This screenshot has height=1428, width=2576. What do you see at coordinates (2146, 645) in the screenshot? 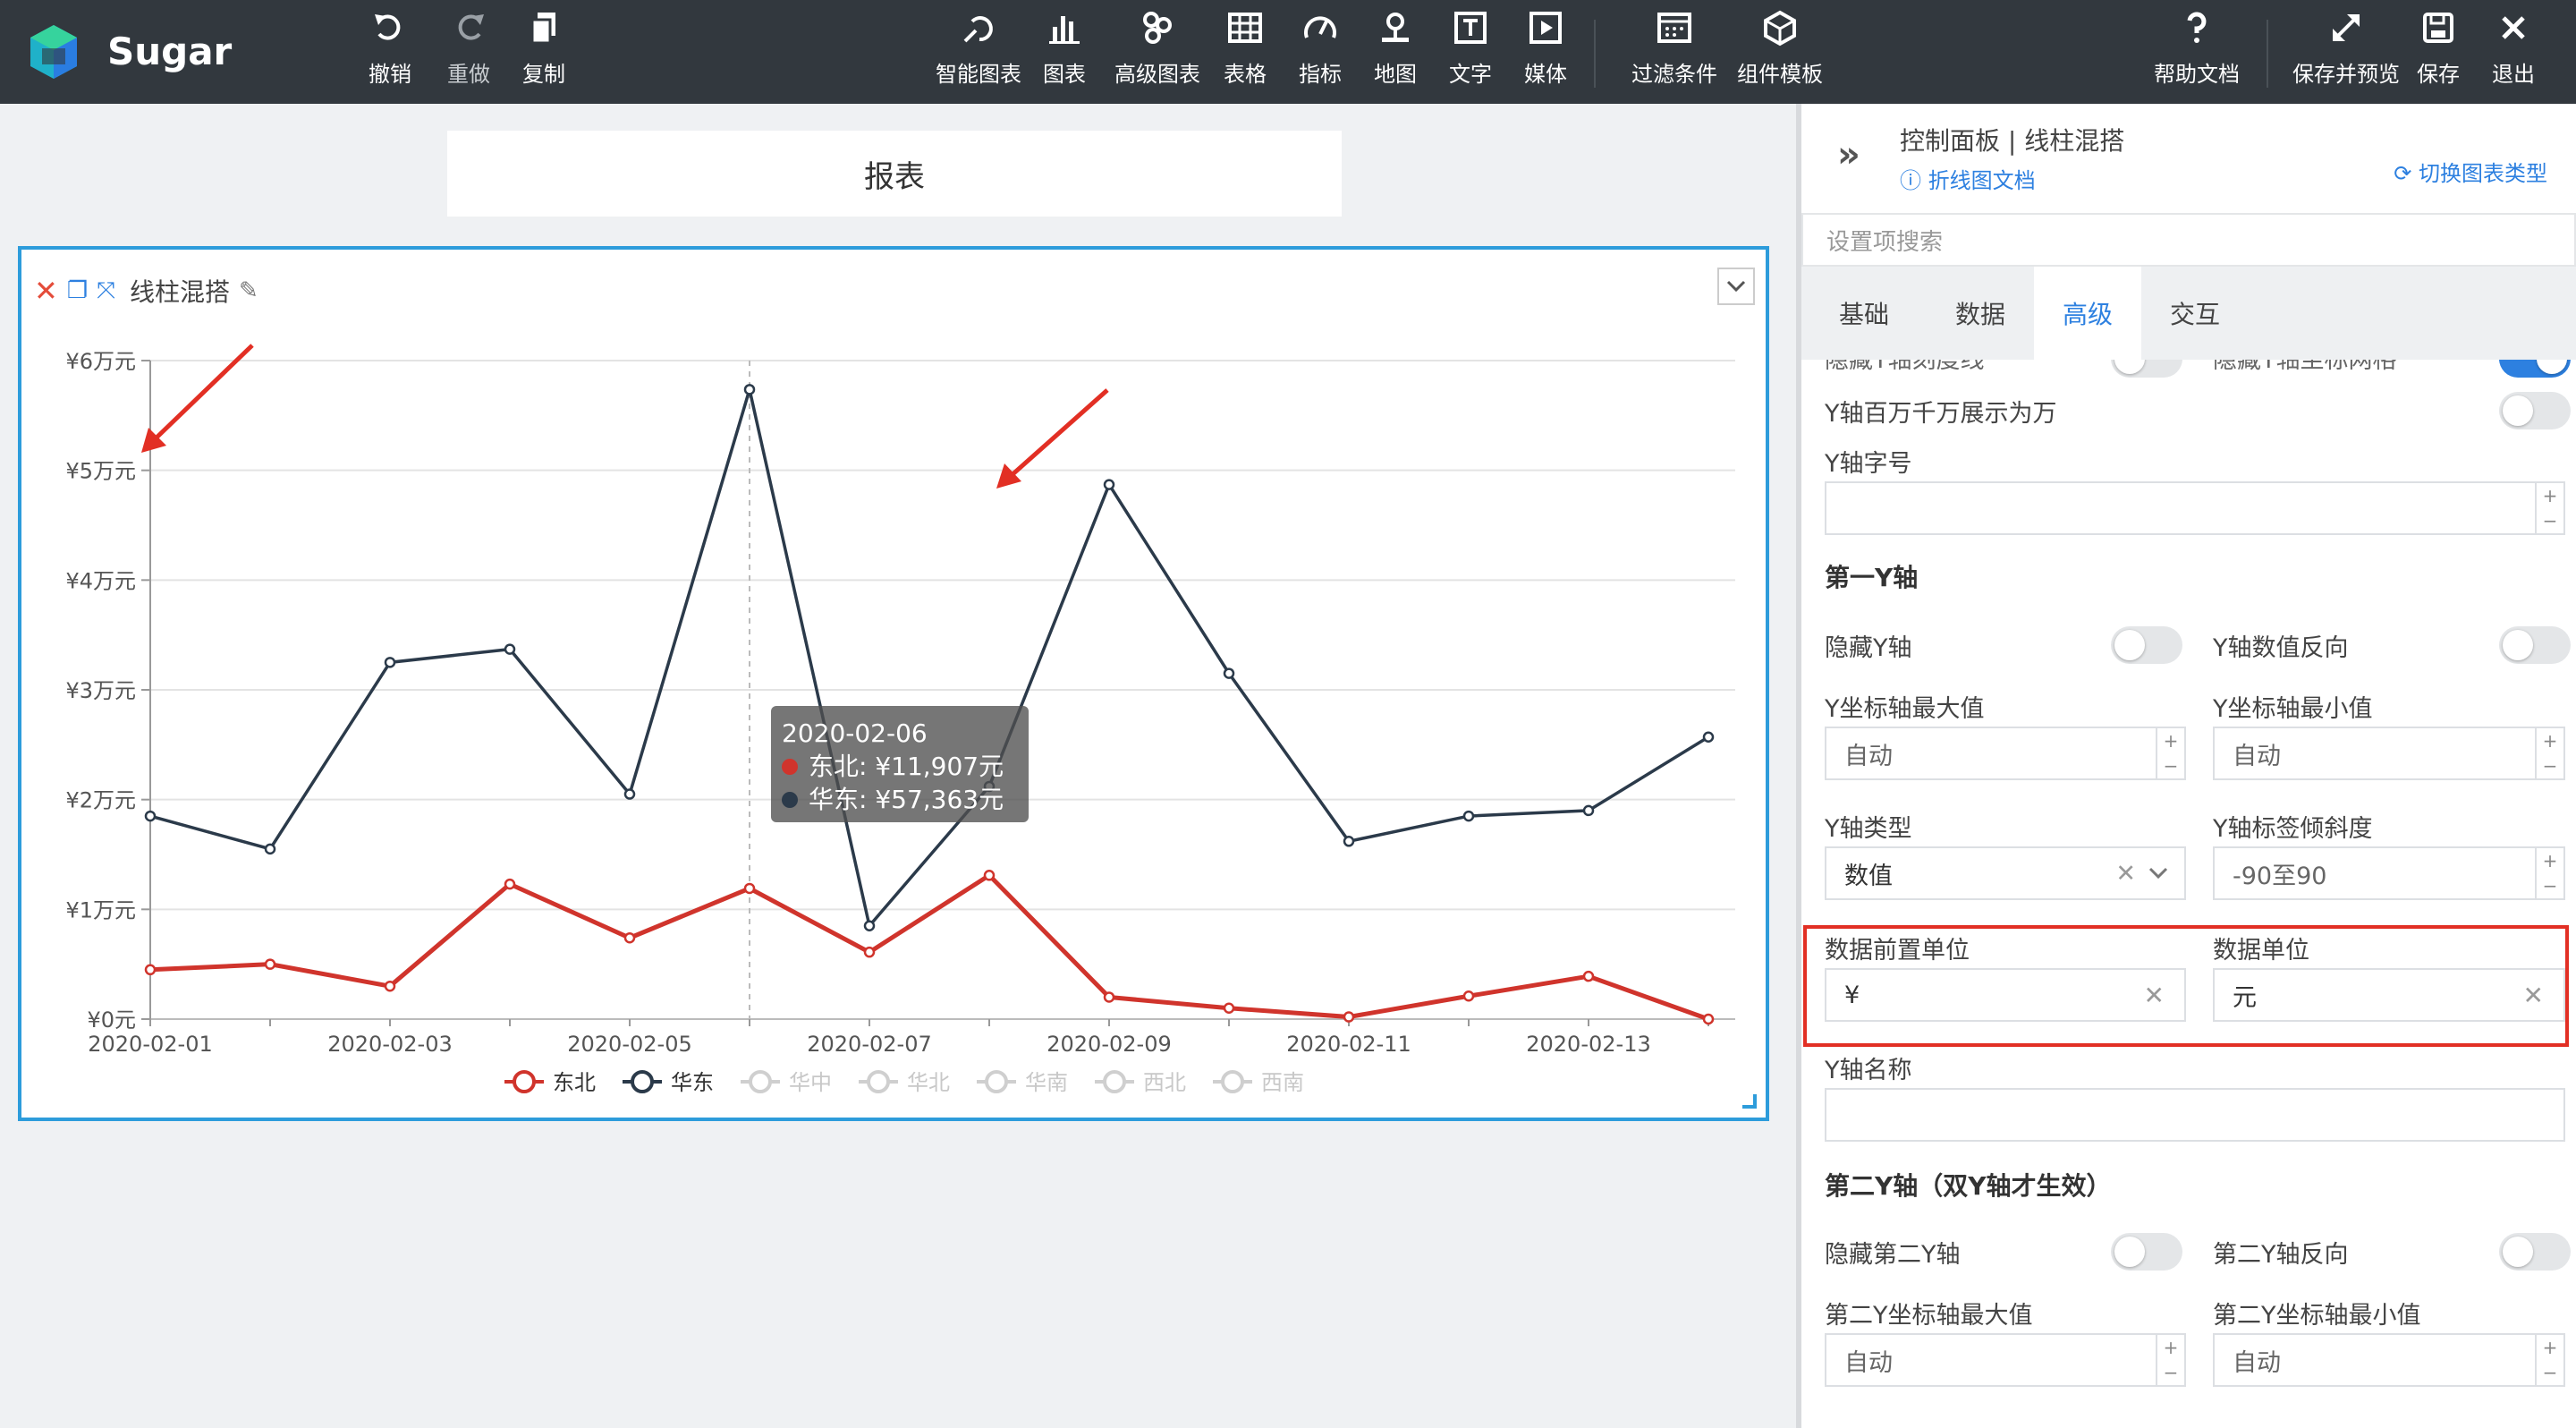
I see `hide-y-toggle` at bounding box center [2146, 645].